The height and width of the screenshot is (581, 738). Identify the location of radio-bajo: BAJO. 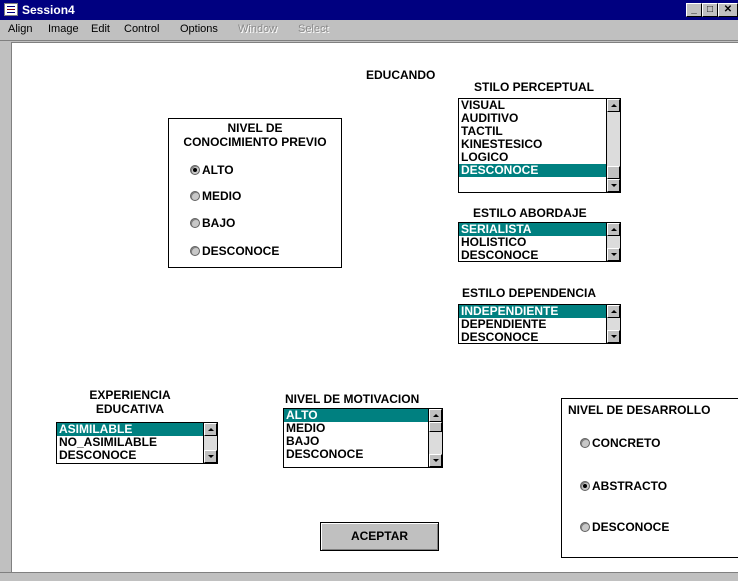
(212, 223).